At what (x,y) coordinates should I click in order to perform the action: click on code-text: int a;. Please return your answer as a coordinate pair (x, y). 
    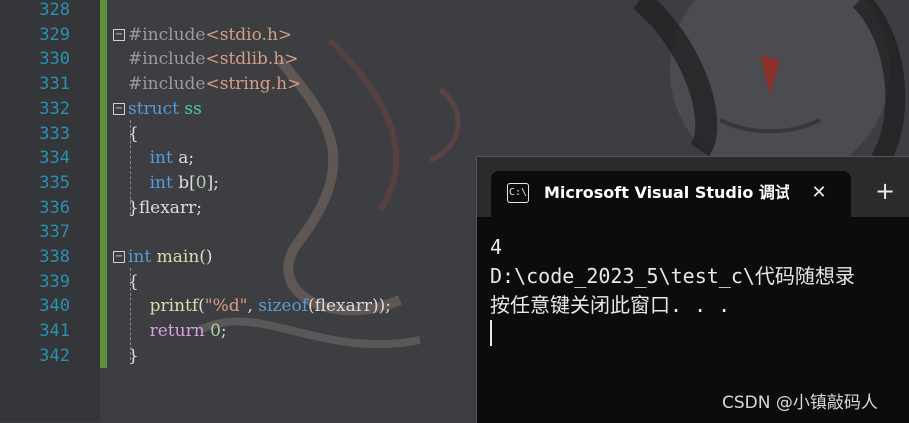
    Looking at the image, I should click on (161, 158).